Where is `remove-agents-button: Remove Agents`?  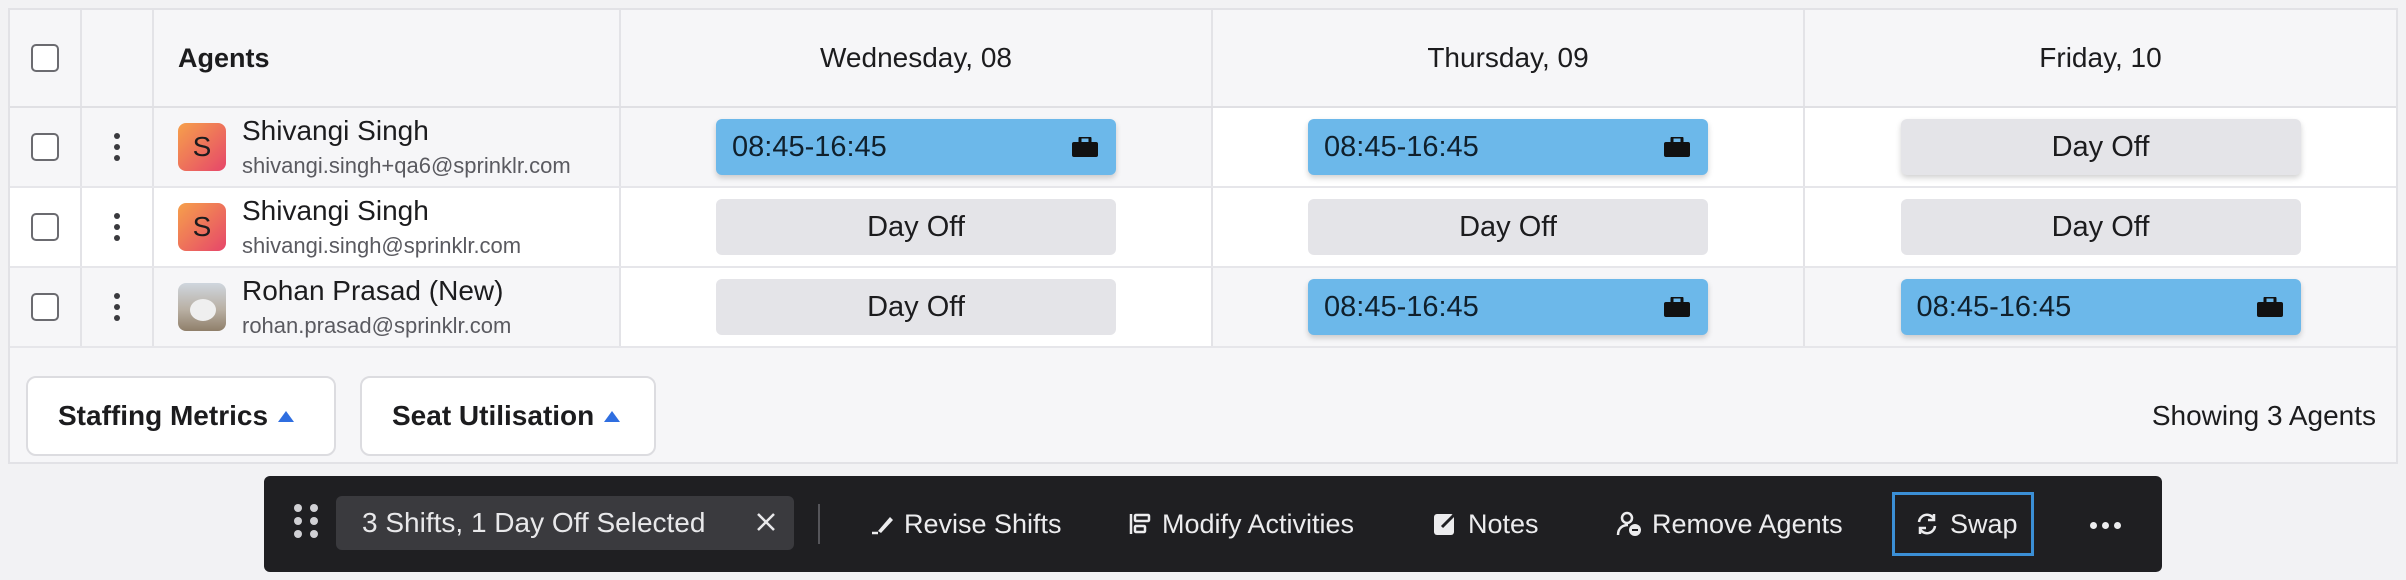
remove-agents-button: Remove Agents is located at coordinates (1729, 524).